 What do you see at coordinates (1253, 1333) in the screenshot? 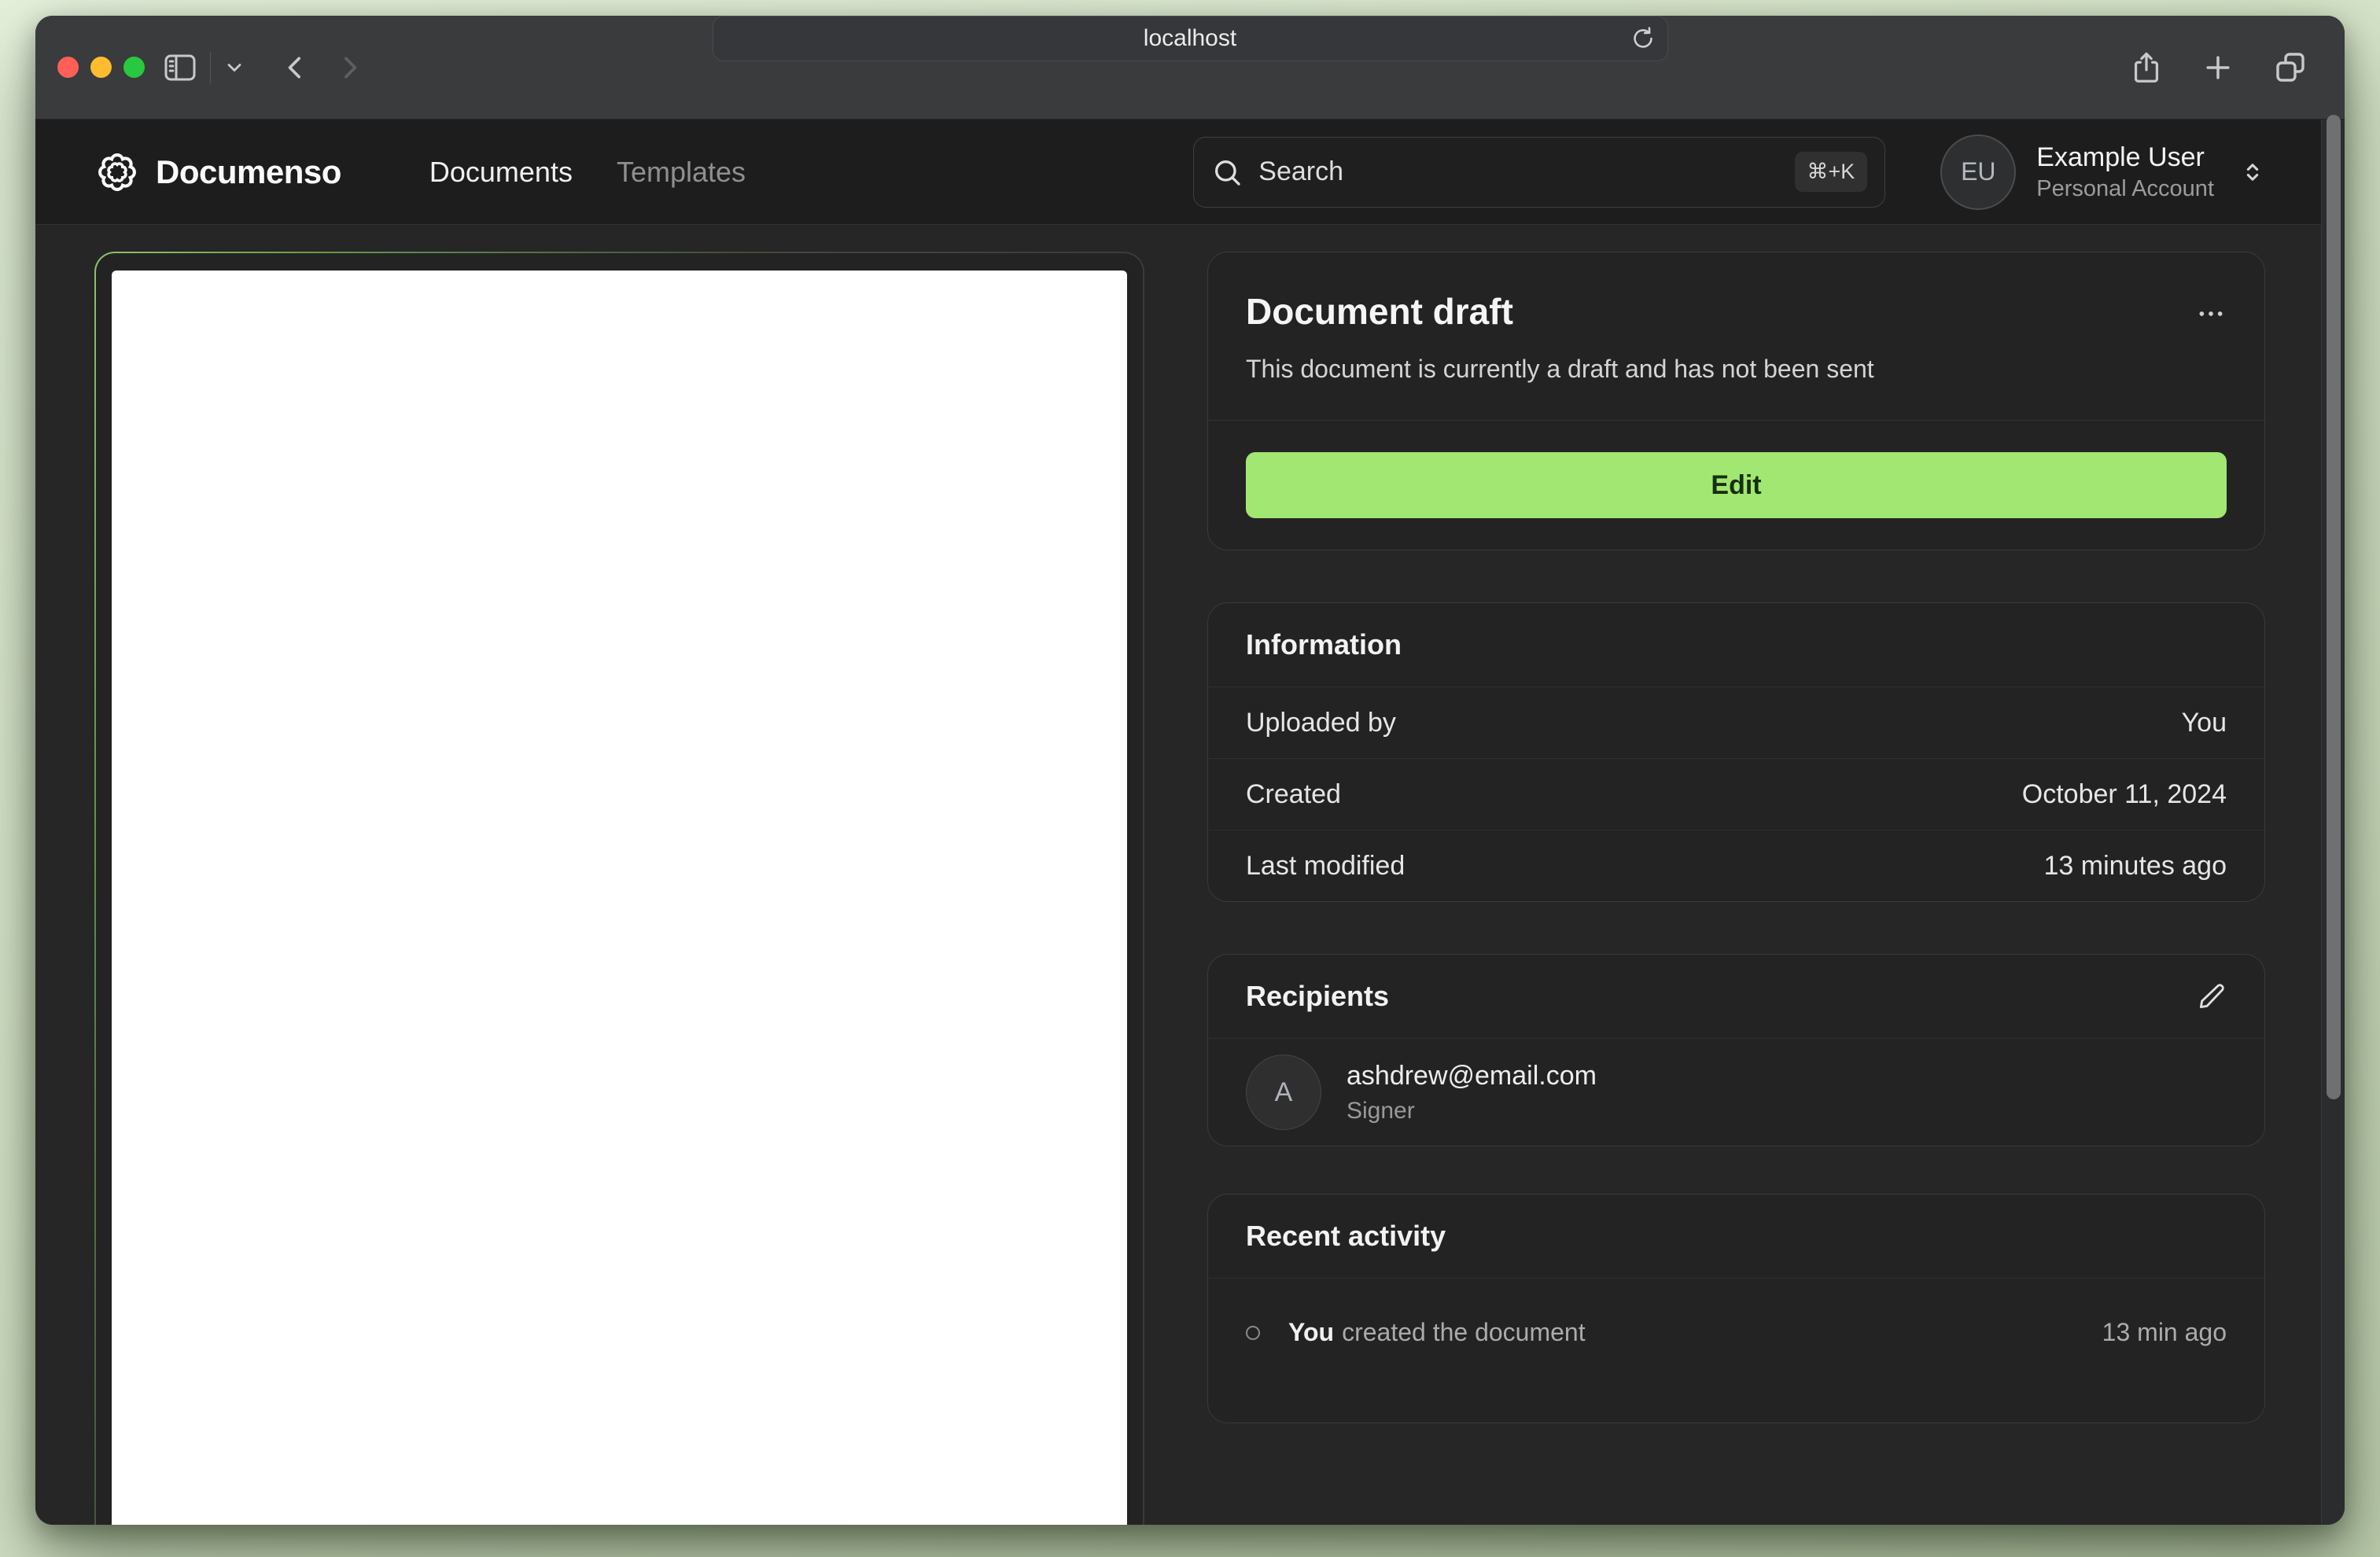
I see `activity-status-icon` at bounding box center [1253, 1333].